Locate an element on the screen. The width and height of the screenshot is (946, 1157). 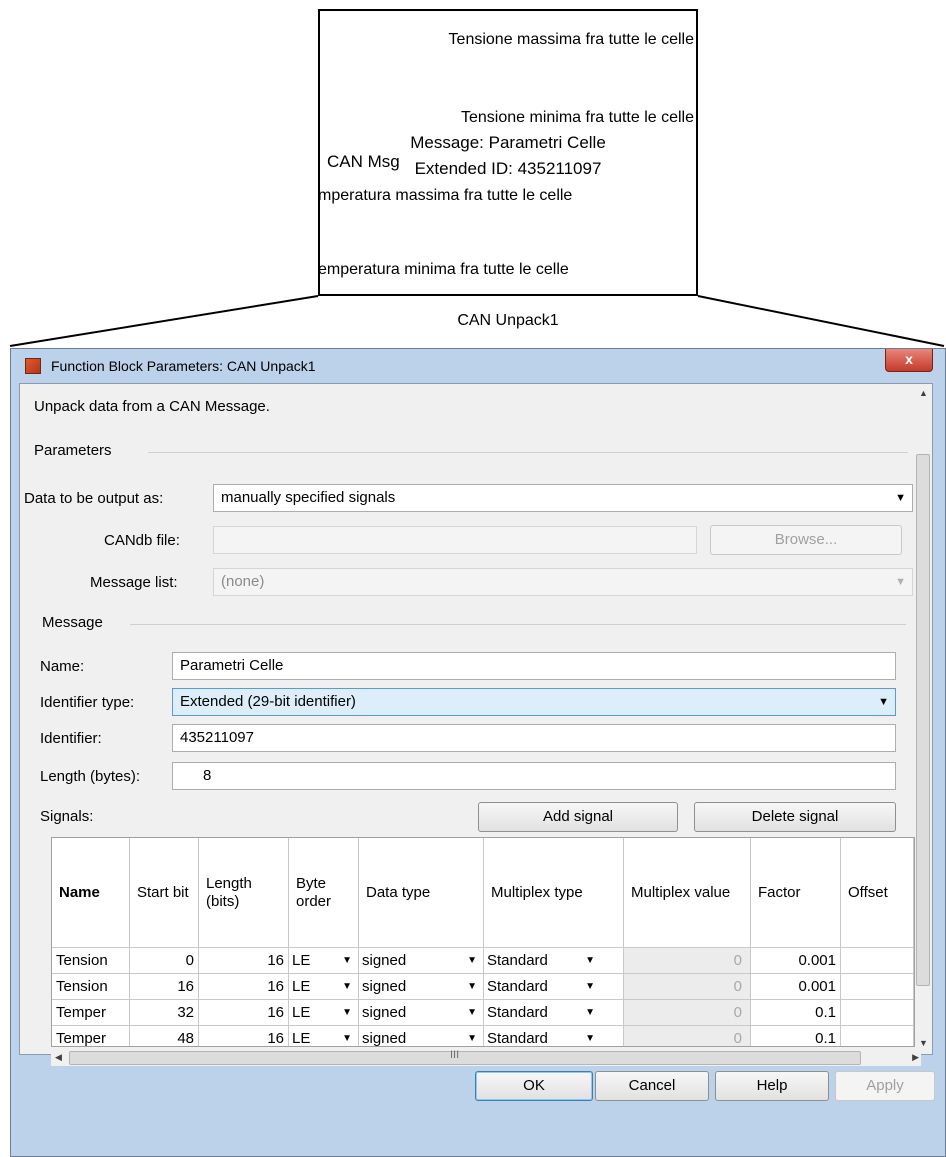
cell-value: 32 is located at coordinates (185, 1012).